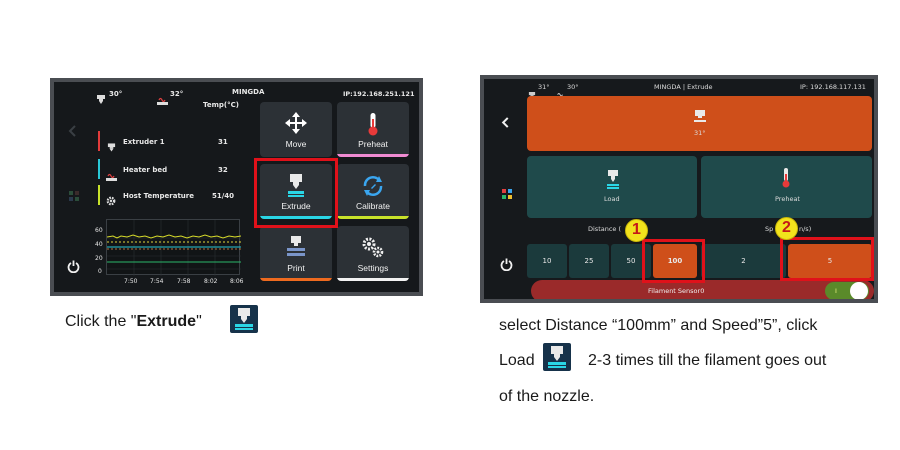 This screenshot has width=900, height=450. I want to click on nozzle-temp: 30°, so click(116, 94).